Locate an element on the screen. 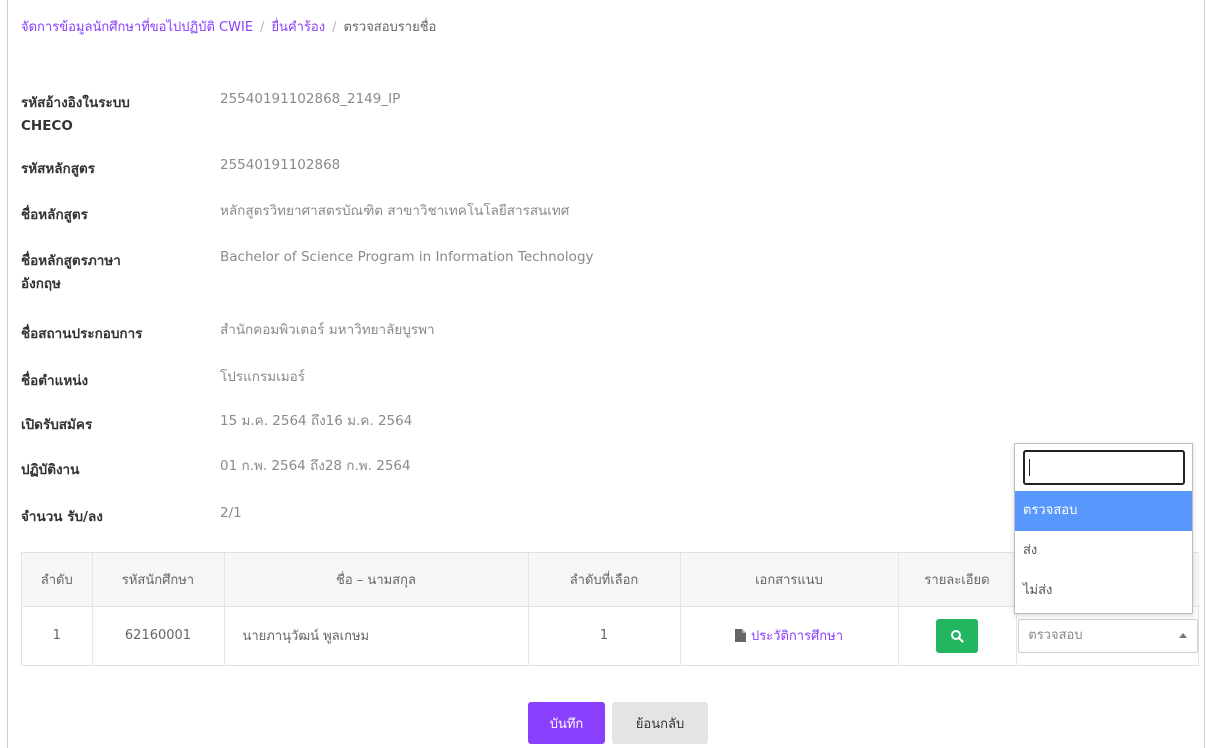 The width and height of the screenshot is (1211, 748). info-value: โปรแกรมเมอร์ is located at coordinates (262, 377).